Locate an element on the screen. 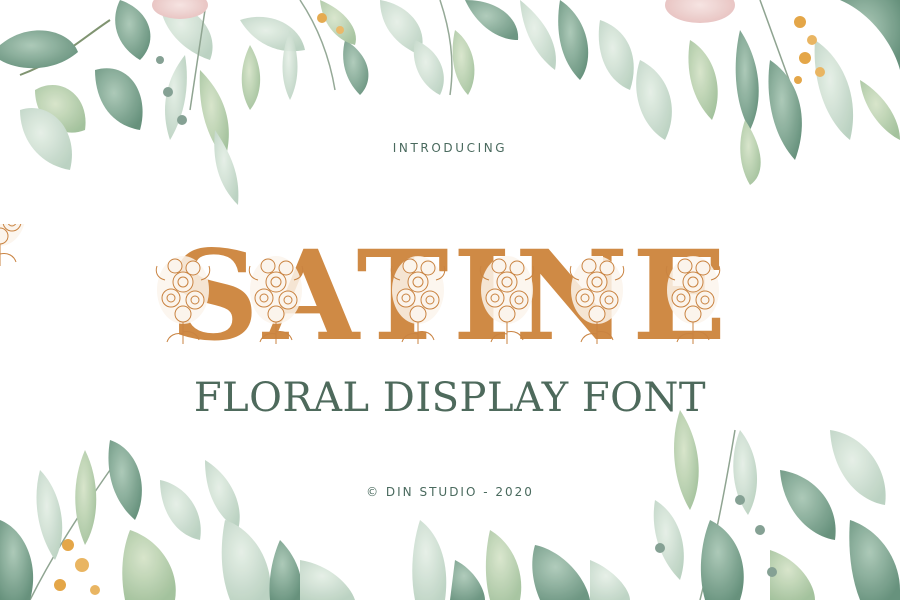 This screenshot has width=900, height=600. top-left-leaves is located at coordinates (152, 102).